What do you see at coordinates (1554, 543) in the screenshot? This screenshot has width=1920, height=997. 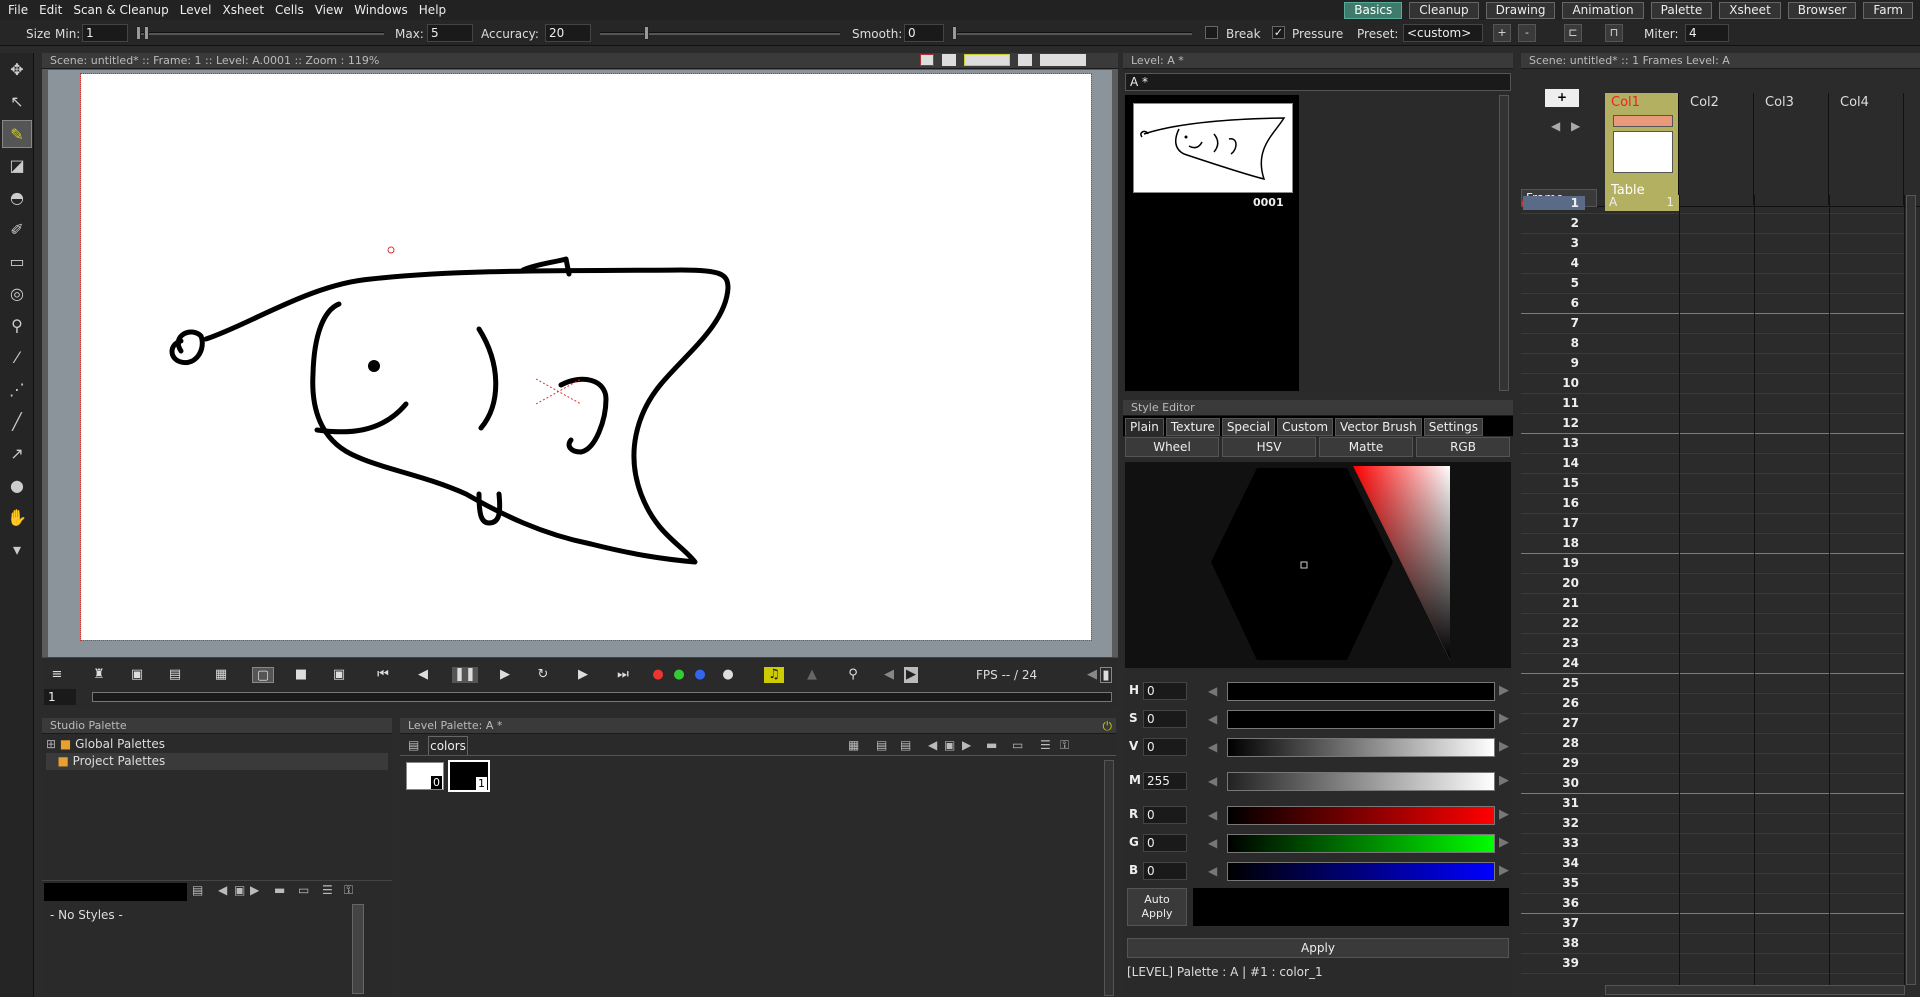 I see `row-number: 18` at bounding box center [1554, 543].